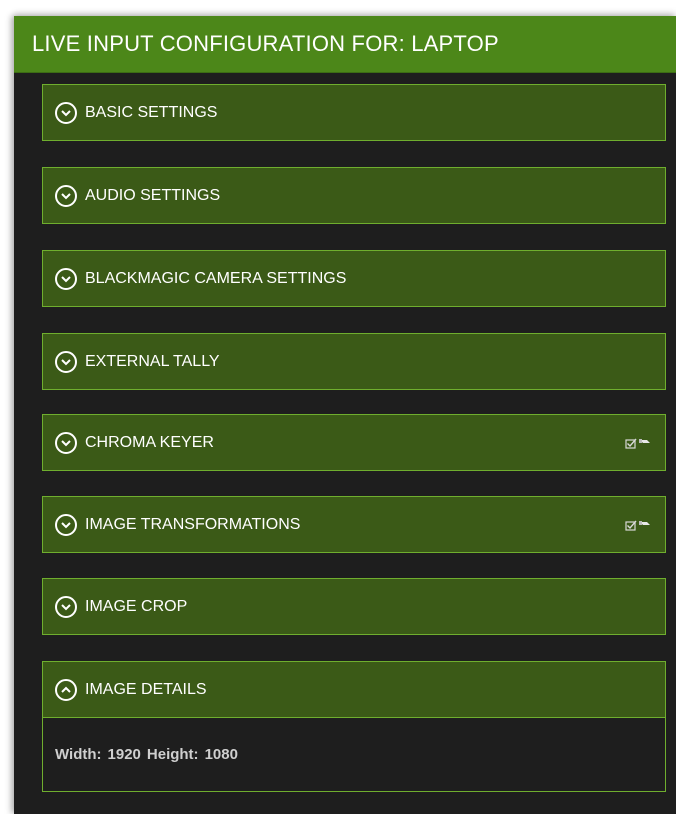  What do you see at coordinates (66, 689) in the screenshot?
I see `chevron-up-icon` at bounding box center [66, 689].